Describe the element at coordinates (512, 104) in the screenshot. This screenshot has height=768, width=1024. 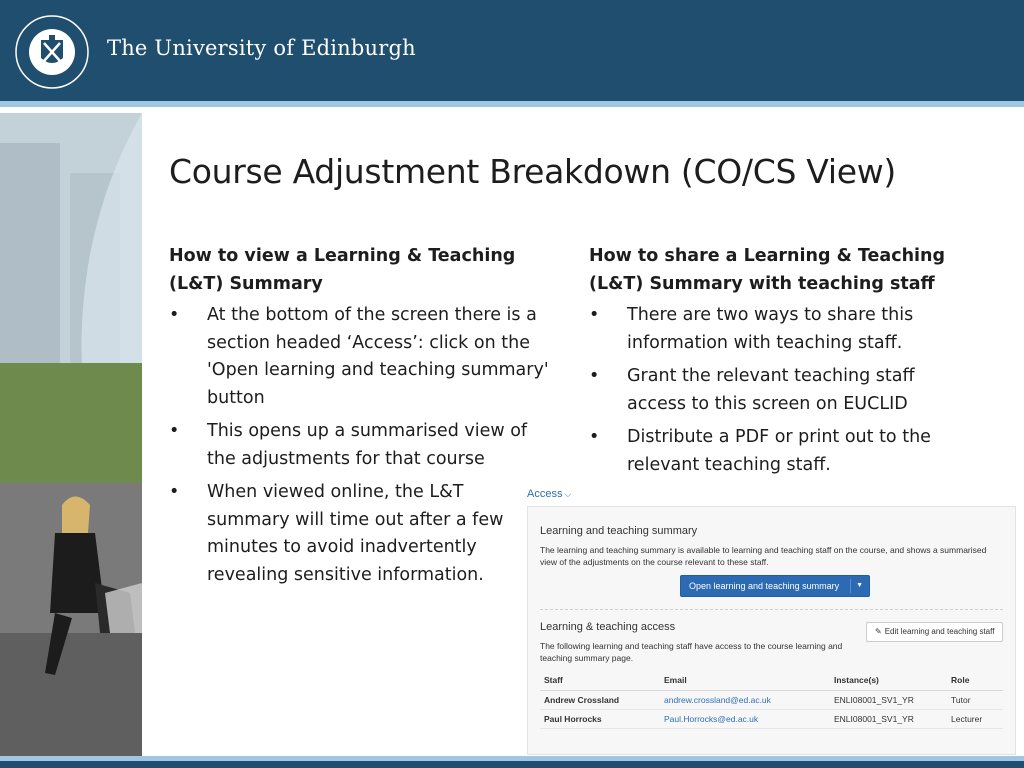
I see `header-stripe` at that location.